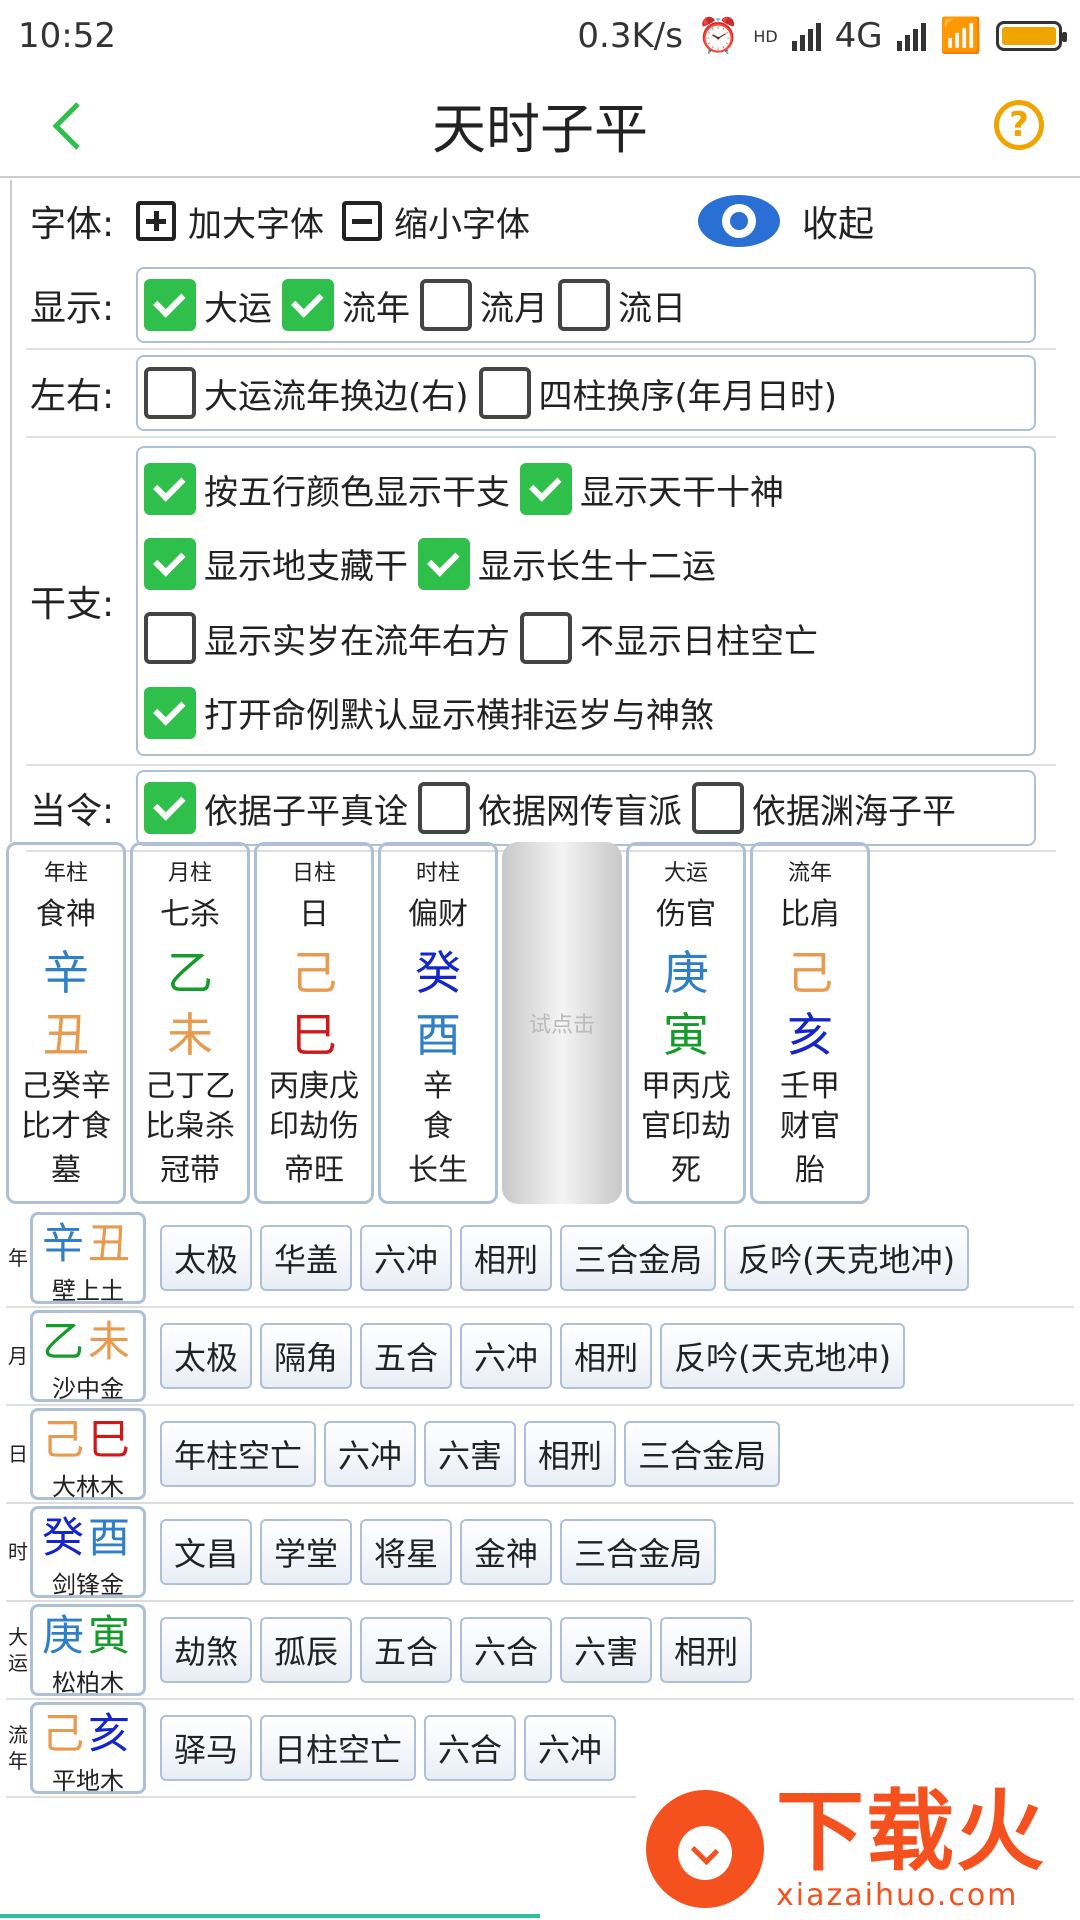 The image size is (1080, 1920). What do you see at coordinates (810, 1035) in the screenshot?
I see `pillar-zhi: 亥` at bounding box center [810, 1035].